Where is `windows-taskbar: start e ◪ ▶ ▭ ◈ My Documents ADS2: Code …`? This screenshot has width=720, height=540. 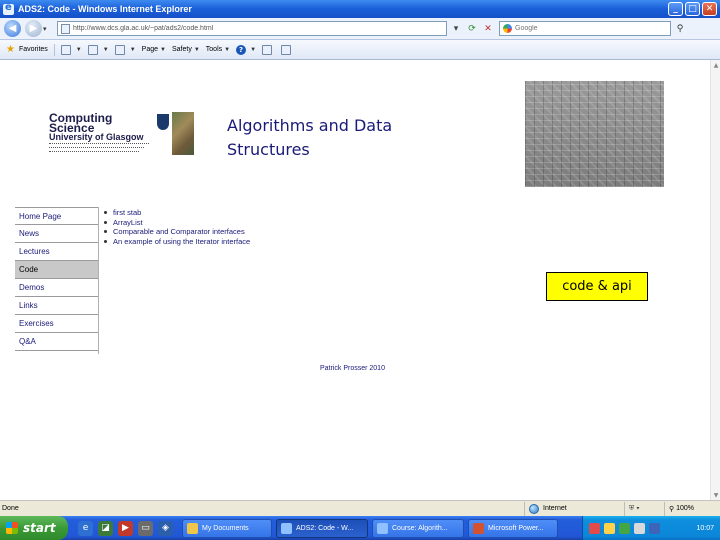
windows-taskbar: start e ◪ ▶ ▭ ◈ My Documents ADS2: Code … is located at coordinates (360, 528).